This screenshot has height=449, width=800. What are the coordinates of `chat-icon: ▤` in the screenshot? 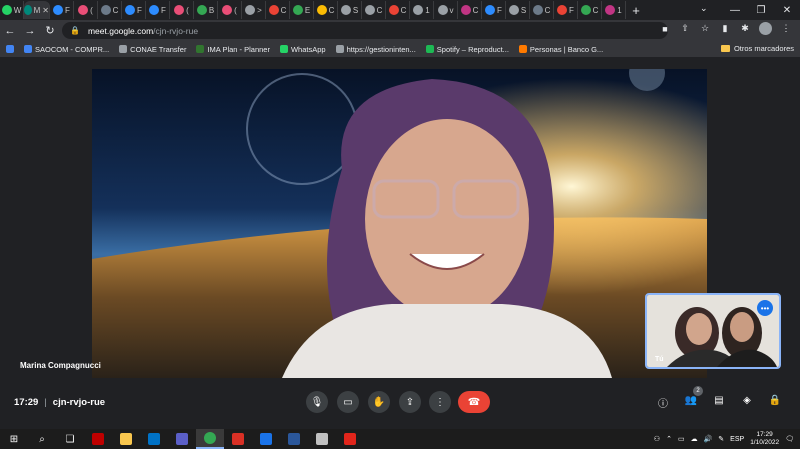 It's located at (719, 402).